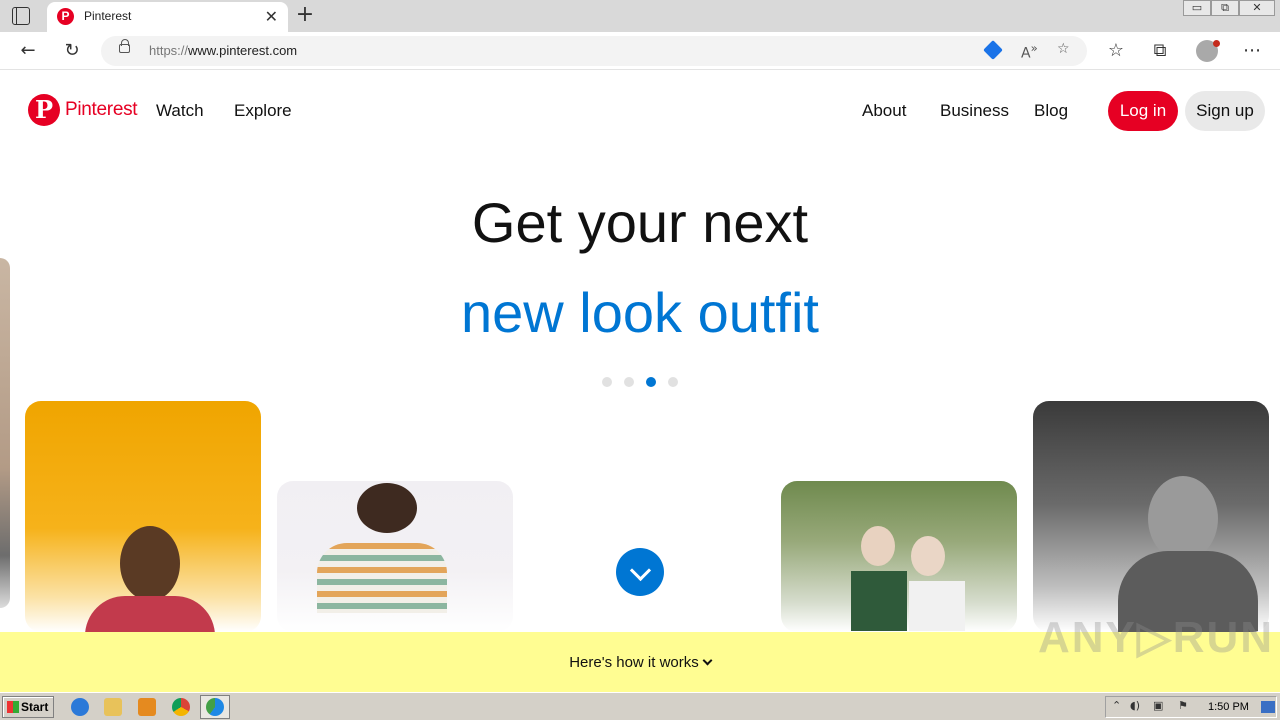  I want to click on url-text: https://www.pinterest.com, so click(223, 50).